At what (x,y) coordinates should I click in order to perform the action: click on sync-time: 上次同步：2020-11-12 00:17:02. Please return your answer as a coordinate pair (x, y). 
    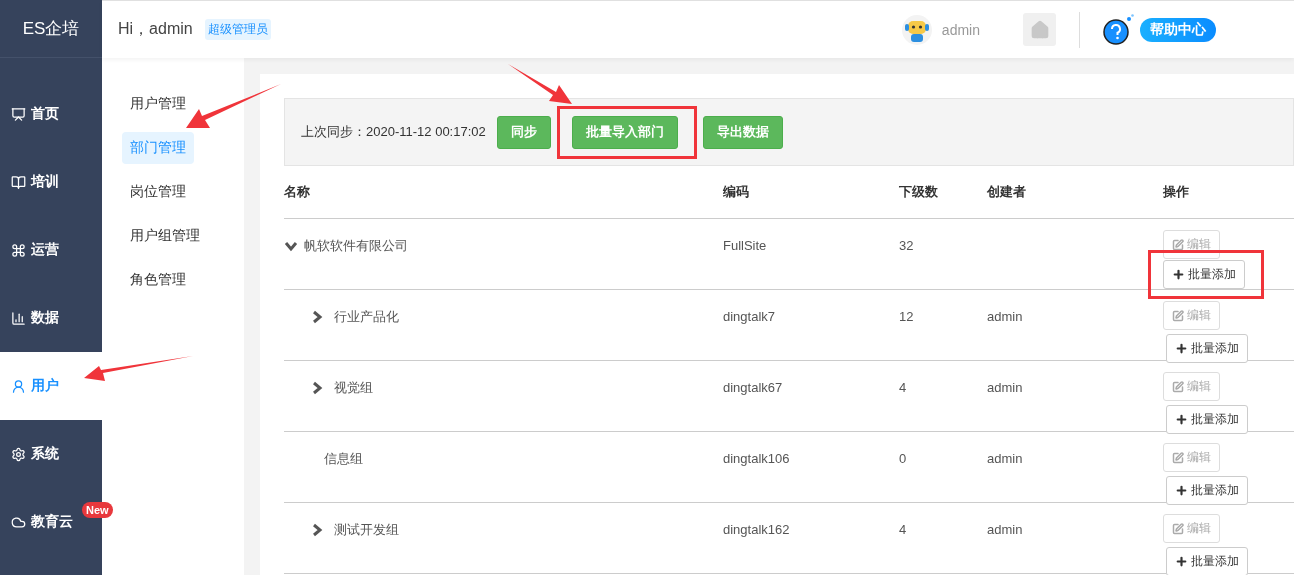
    Looking at the image, I should click on (393, 132).